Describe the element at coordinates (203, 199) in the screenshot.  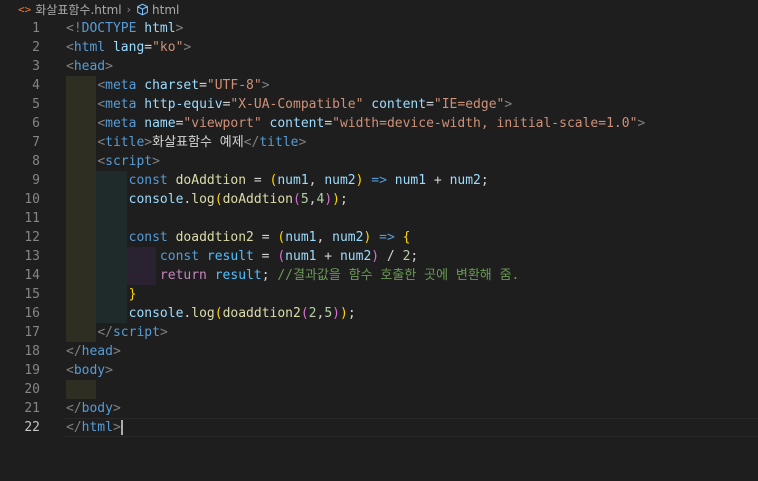
I see `code-token: log` at that location.